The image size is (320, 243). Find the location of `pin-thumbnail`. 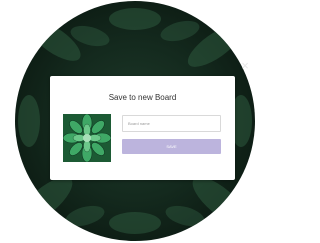

pin-thumbnail is located at coordinates (87, 138).